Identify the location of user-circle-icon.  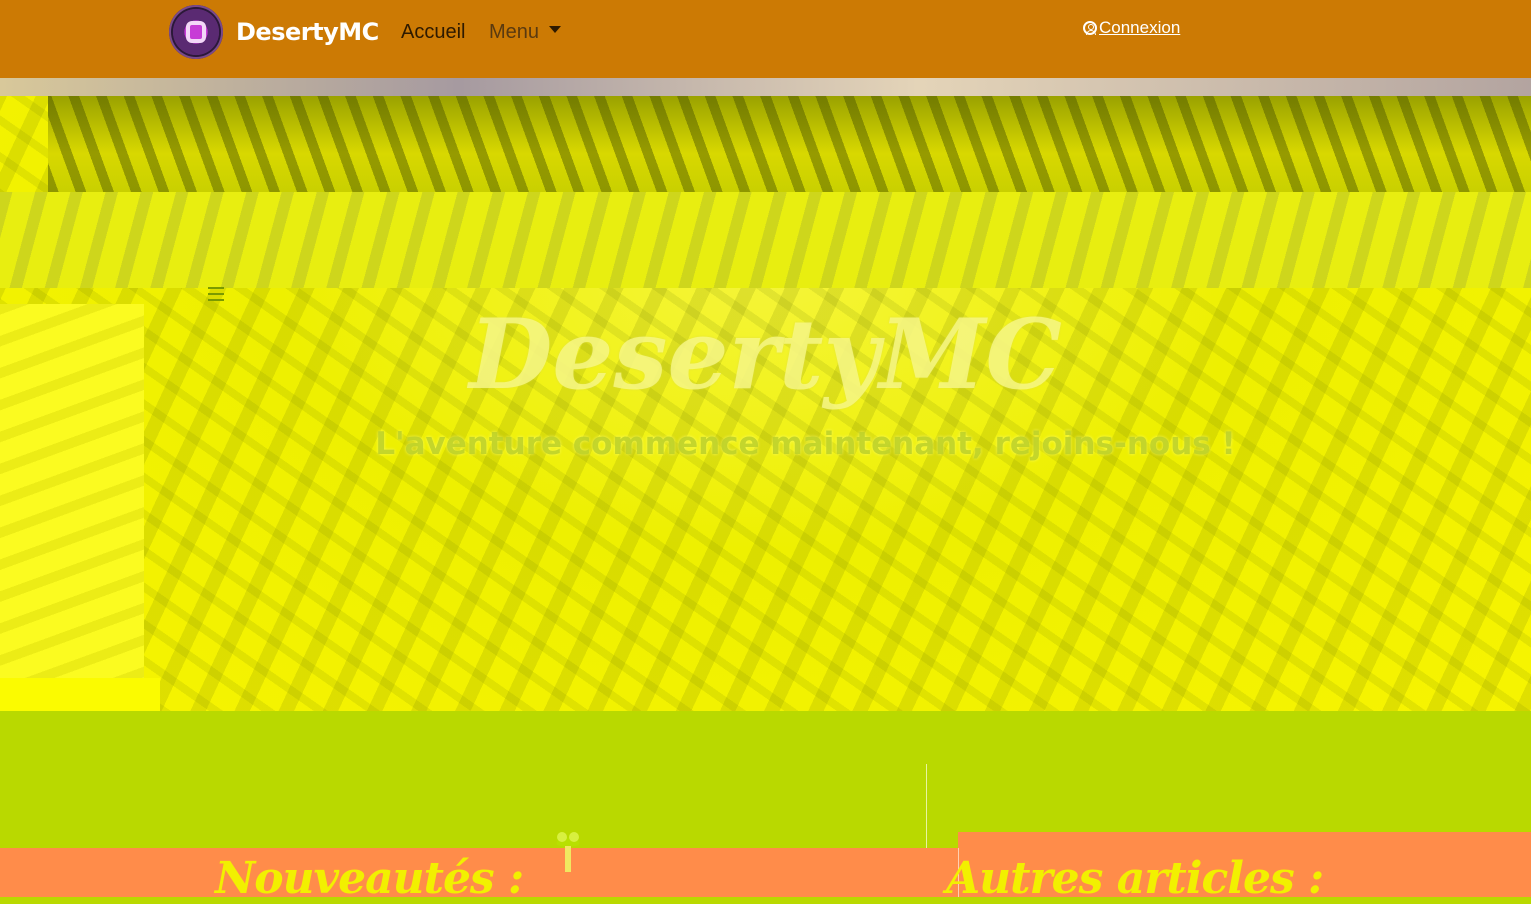
(1090, 28).